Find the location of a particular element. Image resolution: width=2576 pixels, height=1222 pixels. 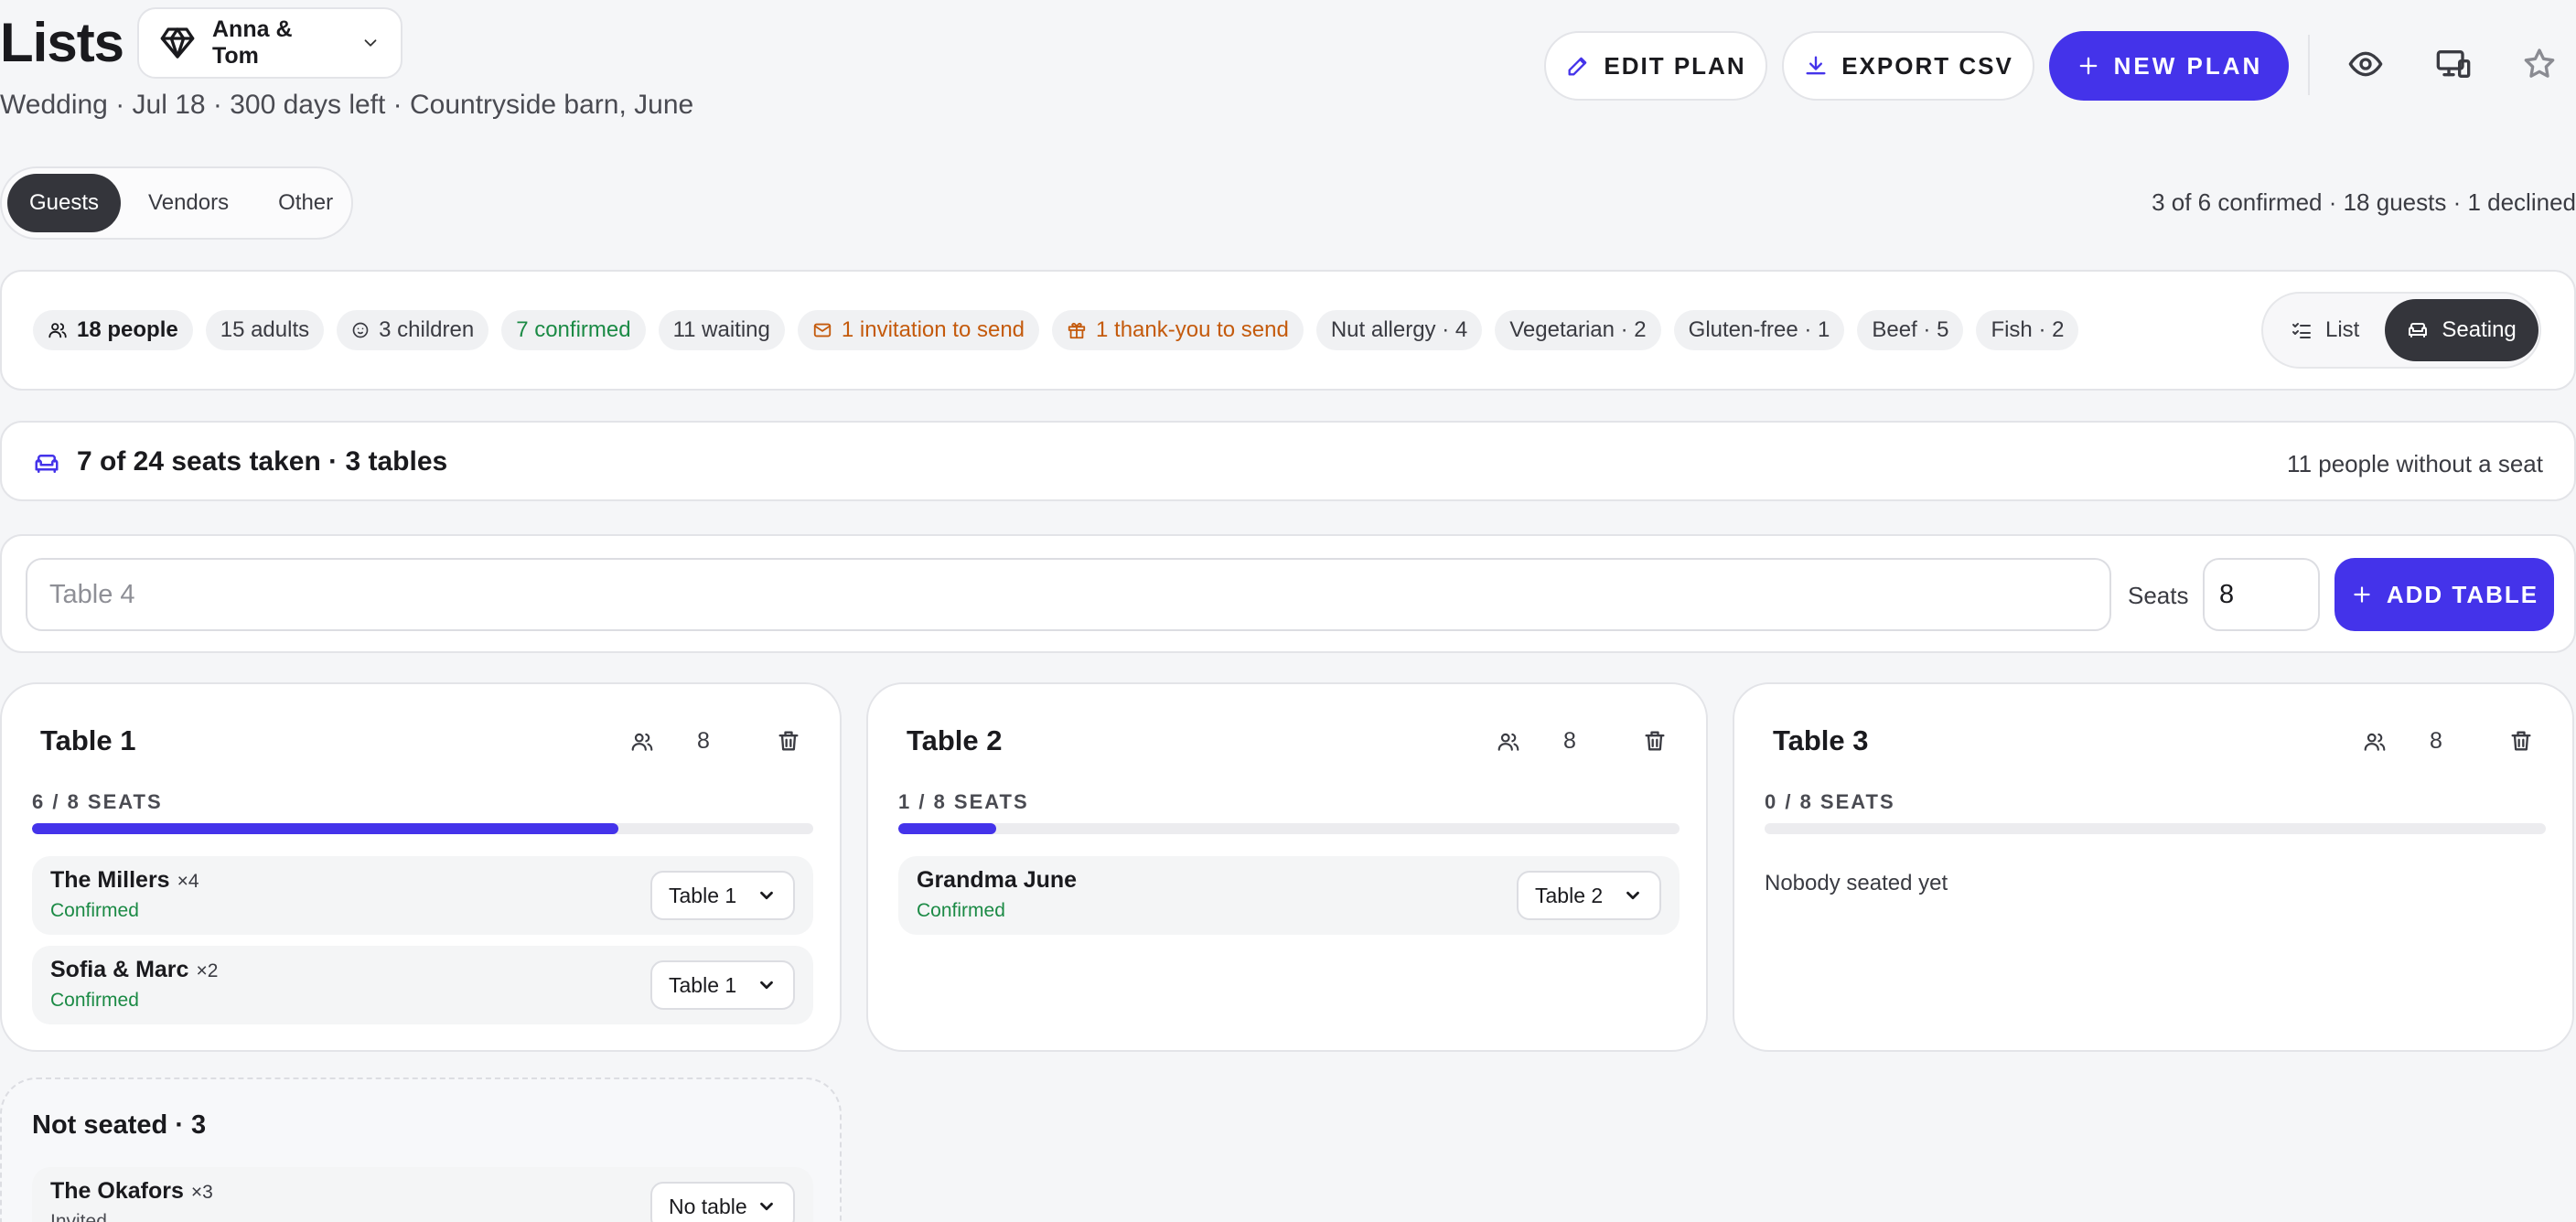

gift-icon is located at coordinates (1077, 330).